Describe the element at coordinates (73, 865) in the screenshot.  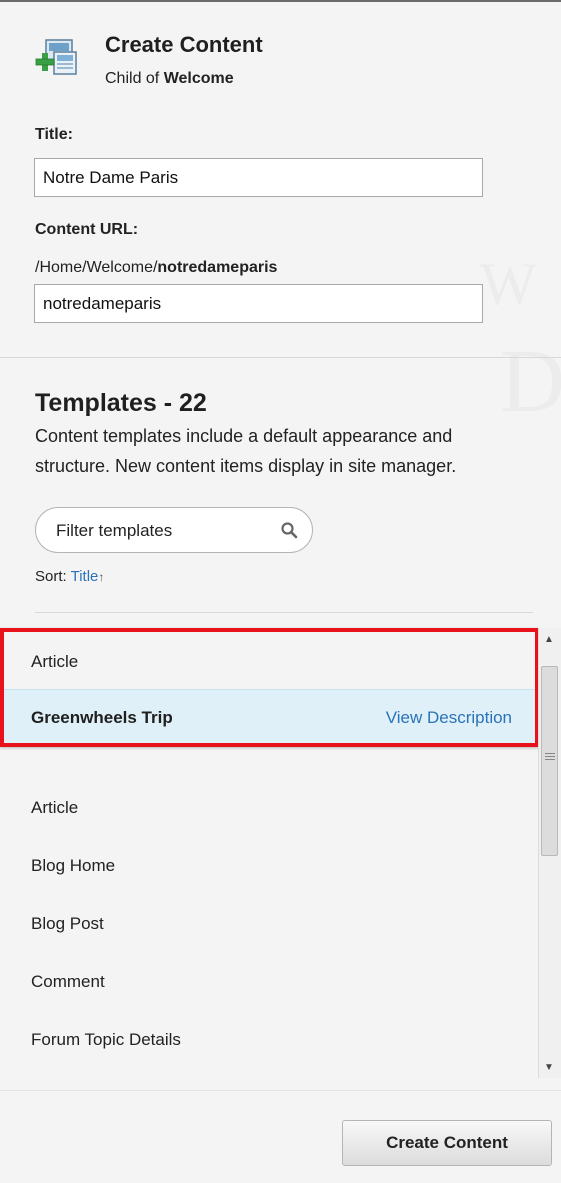
I see `template-name: Blog Home` at that location.